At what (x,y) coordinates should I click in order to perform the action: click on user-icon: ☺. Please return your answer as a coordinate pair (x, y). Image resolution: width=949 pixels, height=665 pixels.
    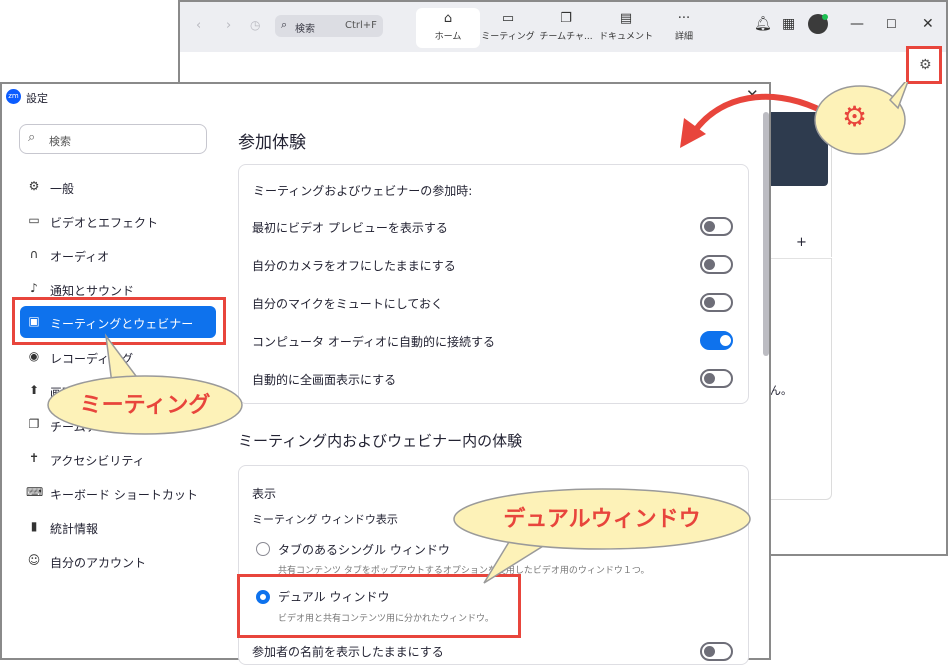
    Looking at the image, I should click on (34, 560).